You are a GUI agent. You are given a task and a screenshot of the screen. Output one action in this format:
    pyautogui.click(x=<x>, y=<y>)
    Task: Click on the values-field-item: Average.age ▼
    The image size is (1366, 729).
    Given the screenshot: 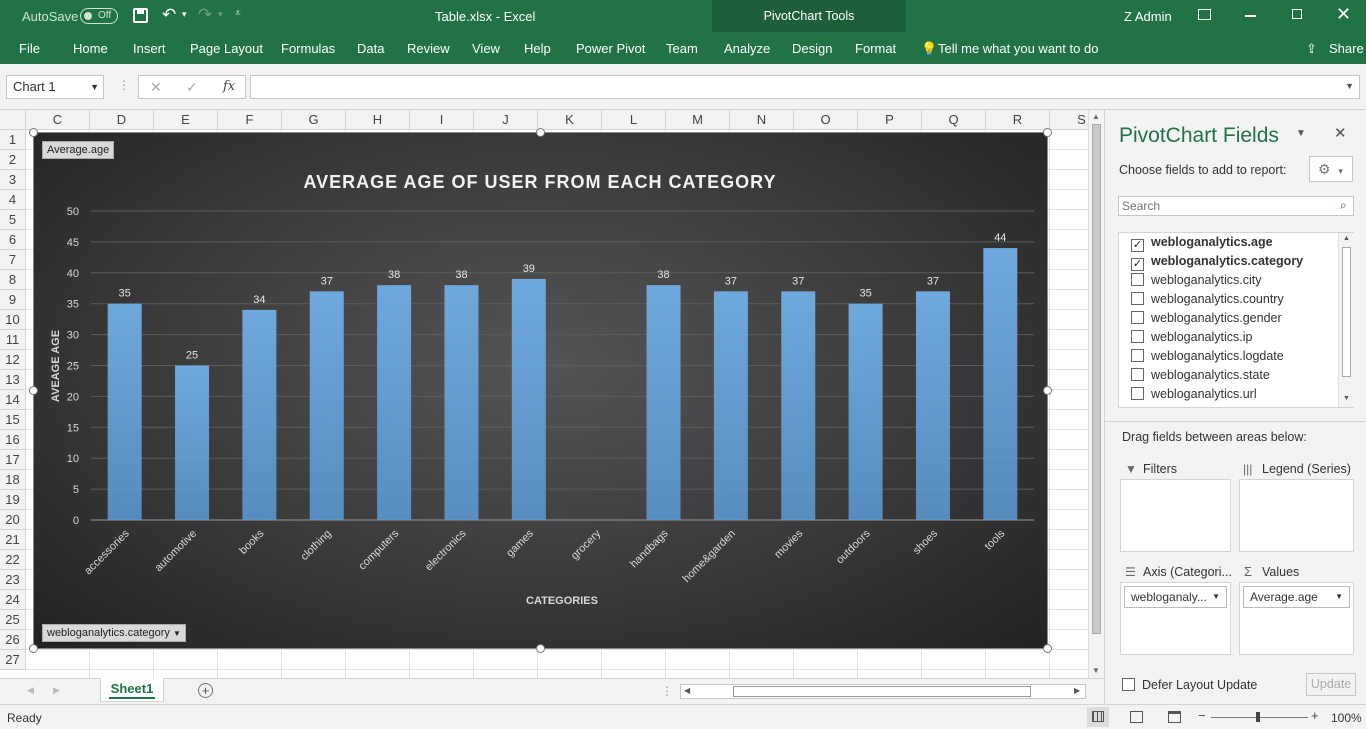 What is the action you would take?
    pyautogui.click(x=1296, y=597)
    